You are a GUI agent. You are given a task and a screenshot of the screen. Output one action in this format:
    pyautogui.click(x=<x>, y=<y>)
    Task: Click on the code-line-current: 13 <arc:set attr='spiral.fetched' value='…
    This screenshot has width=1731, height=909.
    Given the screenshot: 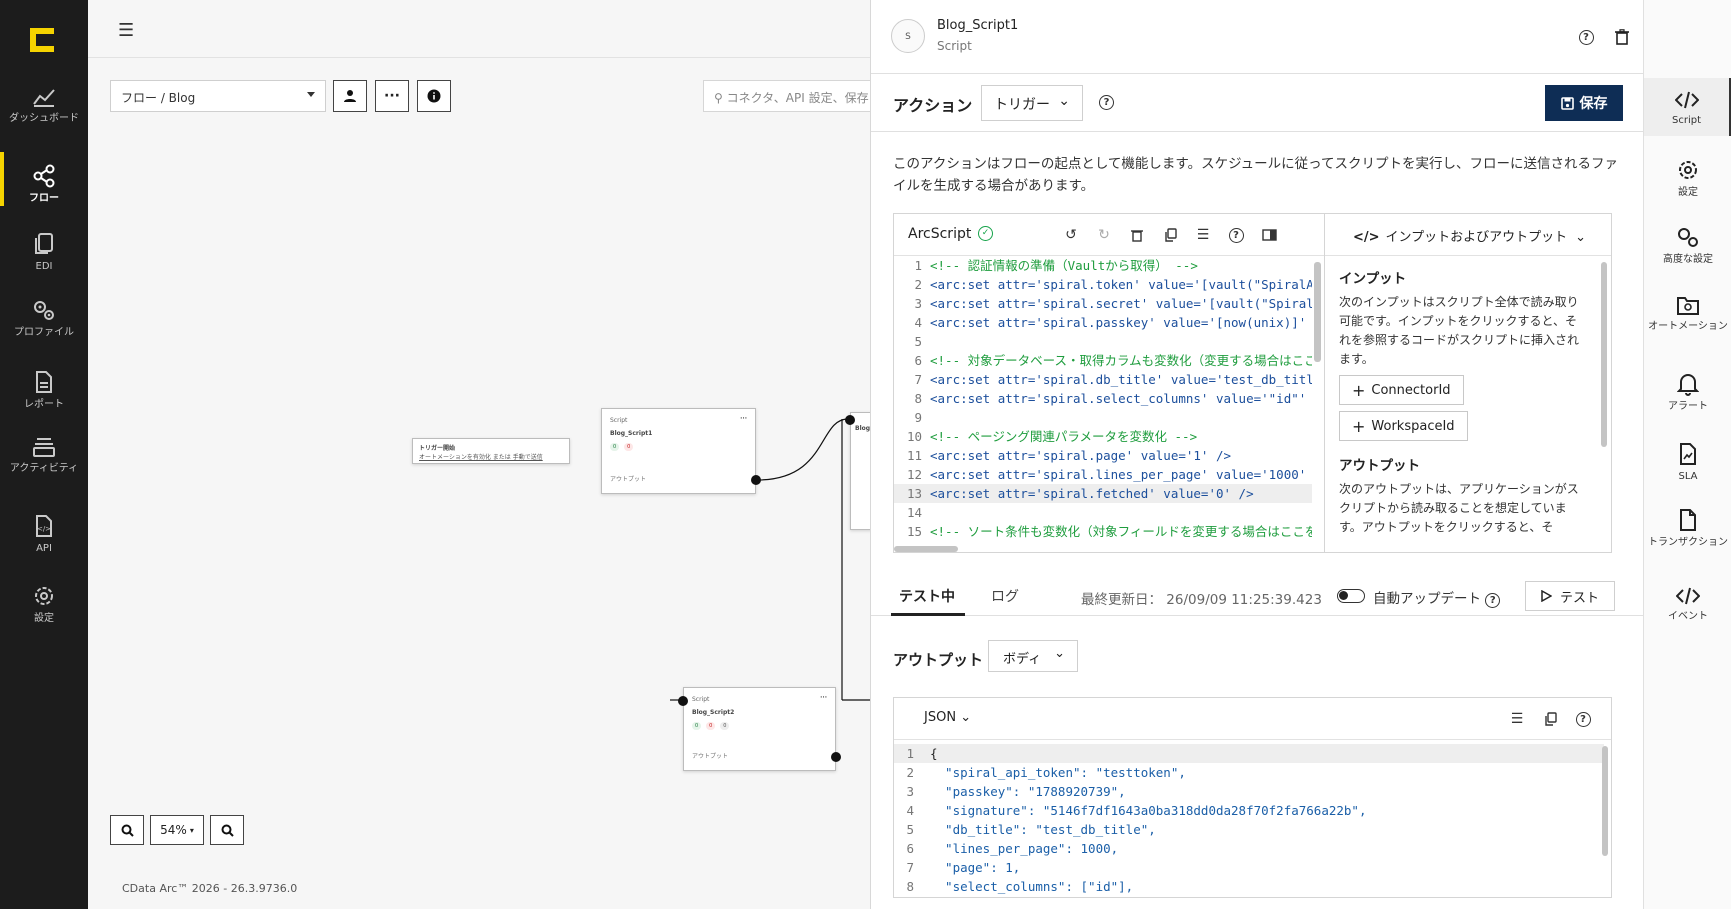 What is the action you would take?
    pyautogui.click(x=1103, y=493)
    